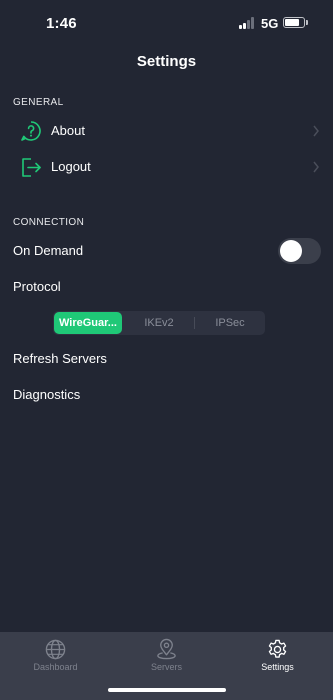  Describe the element at coordinates (37, 286) in the screenshot. I see `protocol-label: Protocol` at that location.